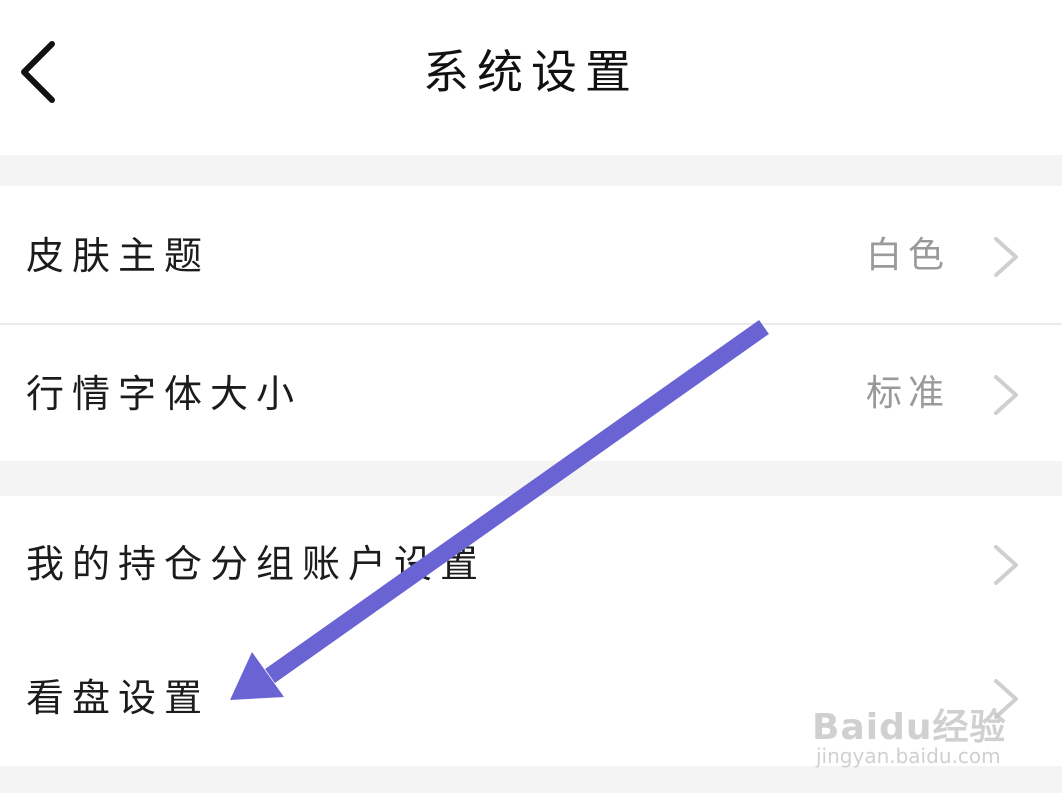 The image size is (1062, 793). Describe the element at coordinates (907, 255) in the screenshot. I see `row-value: 白色` at that location.